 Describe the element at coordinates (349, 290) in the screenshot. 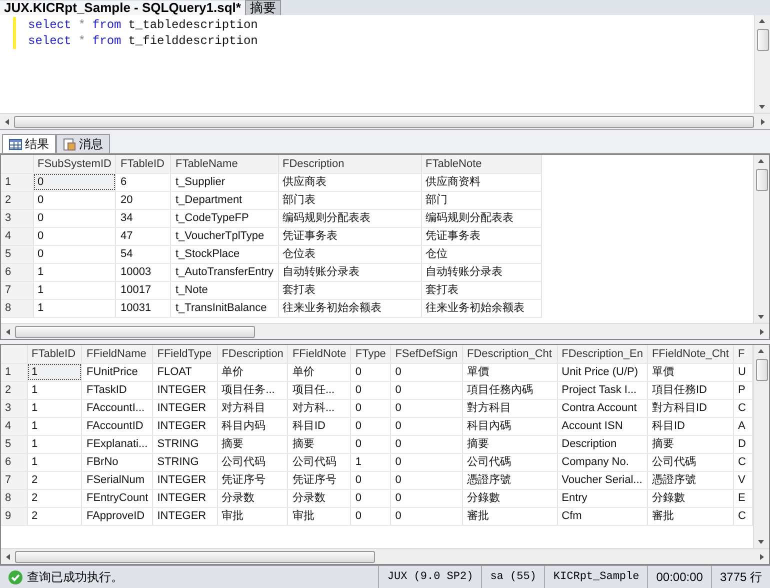

I see `table-cell: 套打表` at that location.